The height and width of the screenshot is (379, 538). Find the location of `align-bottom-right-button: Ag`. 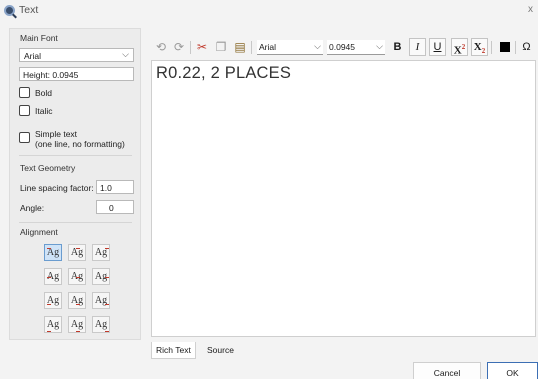

align-bottom-right-button: Ag is located at coordinates (101, 324).